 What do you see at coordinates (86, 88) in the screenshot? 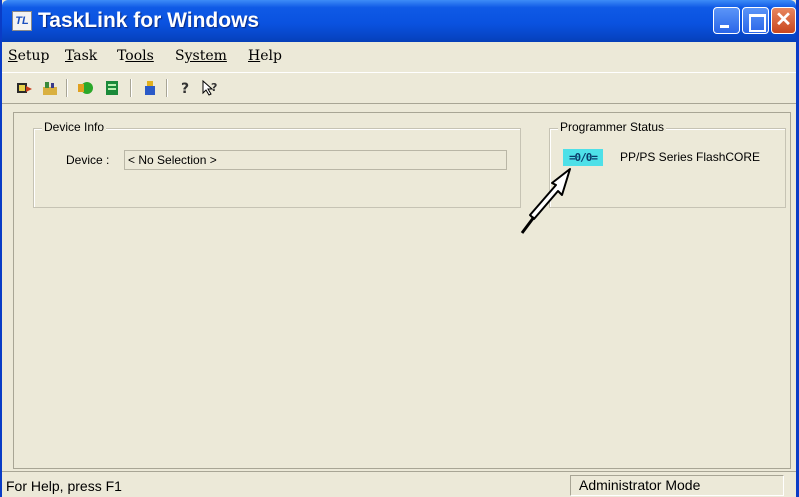
I see `run-program-icon` at bounding box center [86, 88].